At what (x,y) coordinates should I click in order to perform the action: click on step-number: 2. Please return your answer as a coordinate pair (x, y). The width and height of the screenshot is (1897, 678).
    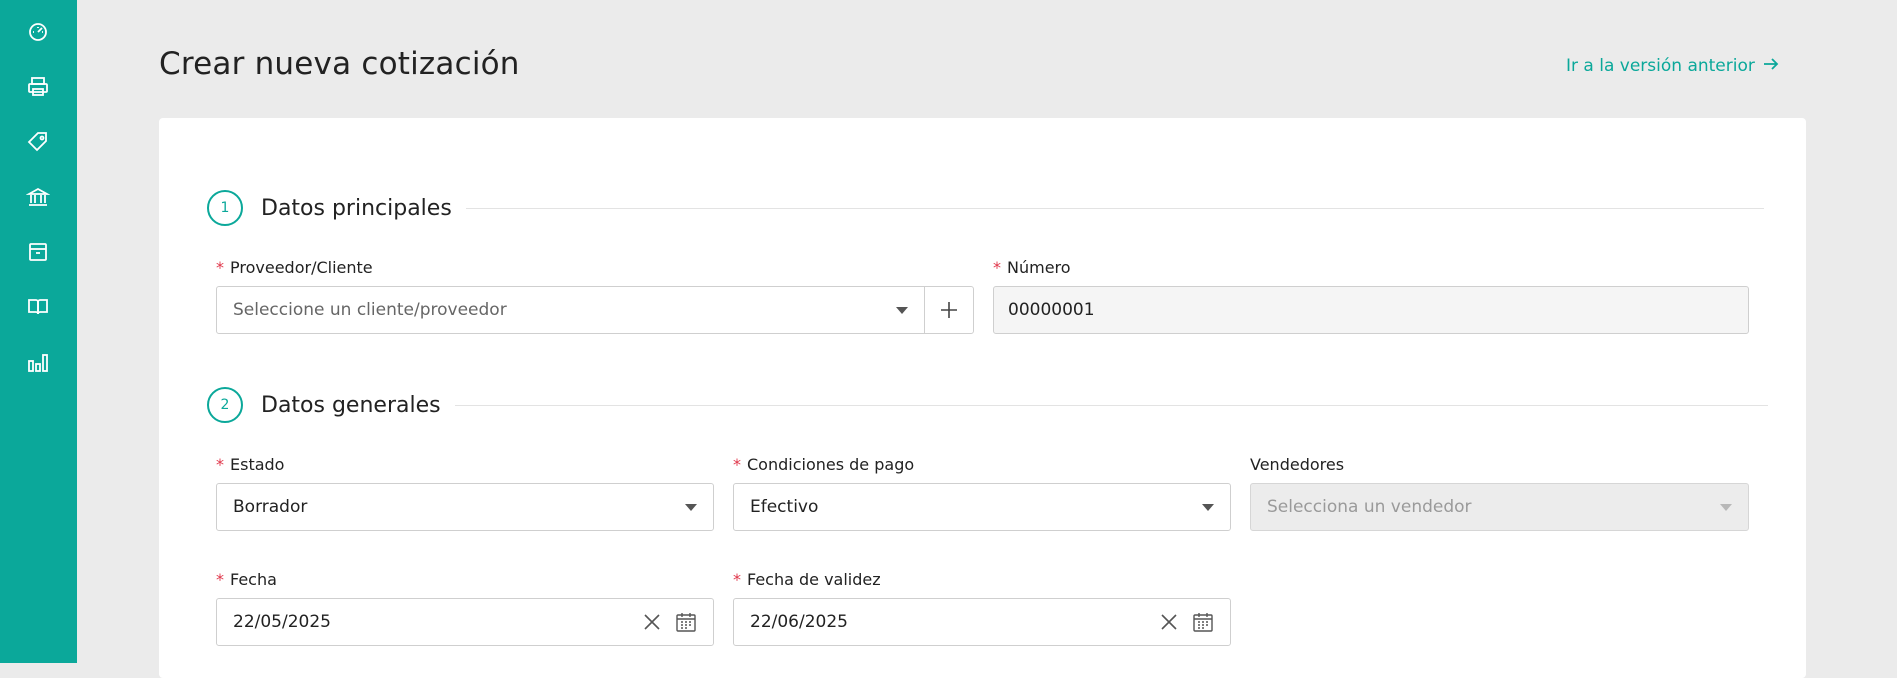
    Looking at the image, I should click on (225, 405).